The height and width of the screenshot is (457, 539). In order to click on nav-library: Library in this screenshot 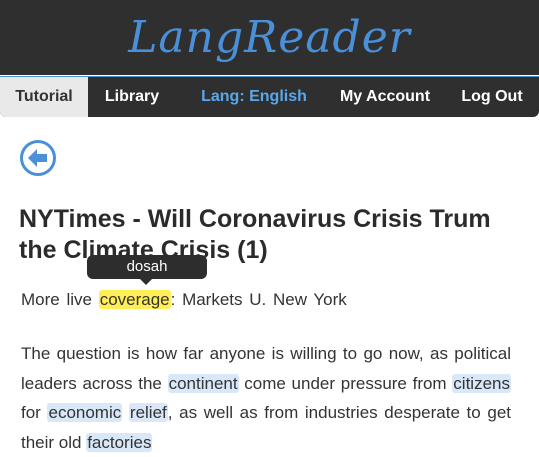, I will do `click(132, 97)`.